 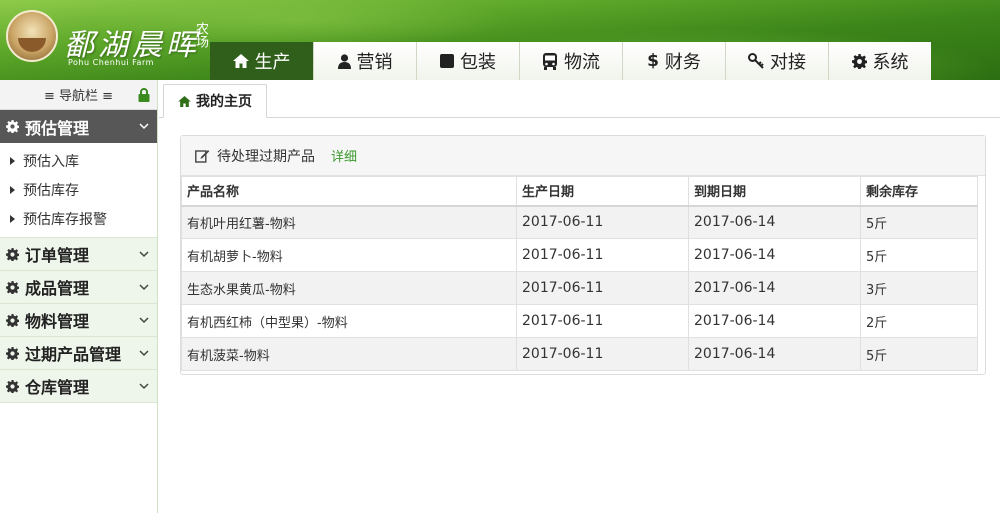 What do you see at coordinates (73, 354) in the screenshot?
I see `sidebar-group-label: 过期产品管理` at bounding box center [73, 354].